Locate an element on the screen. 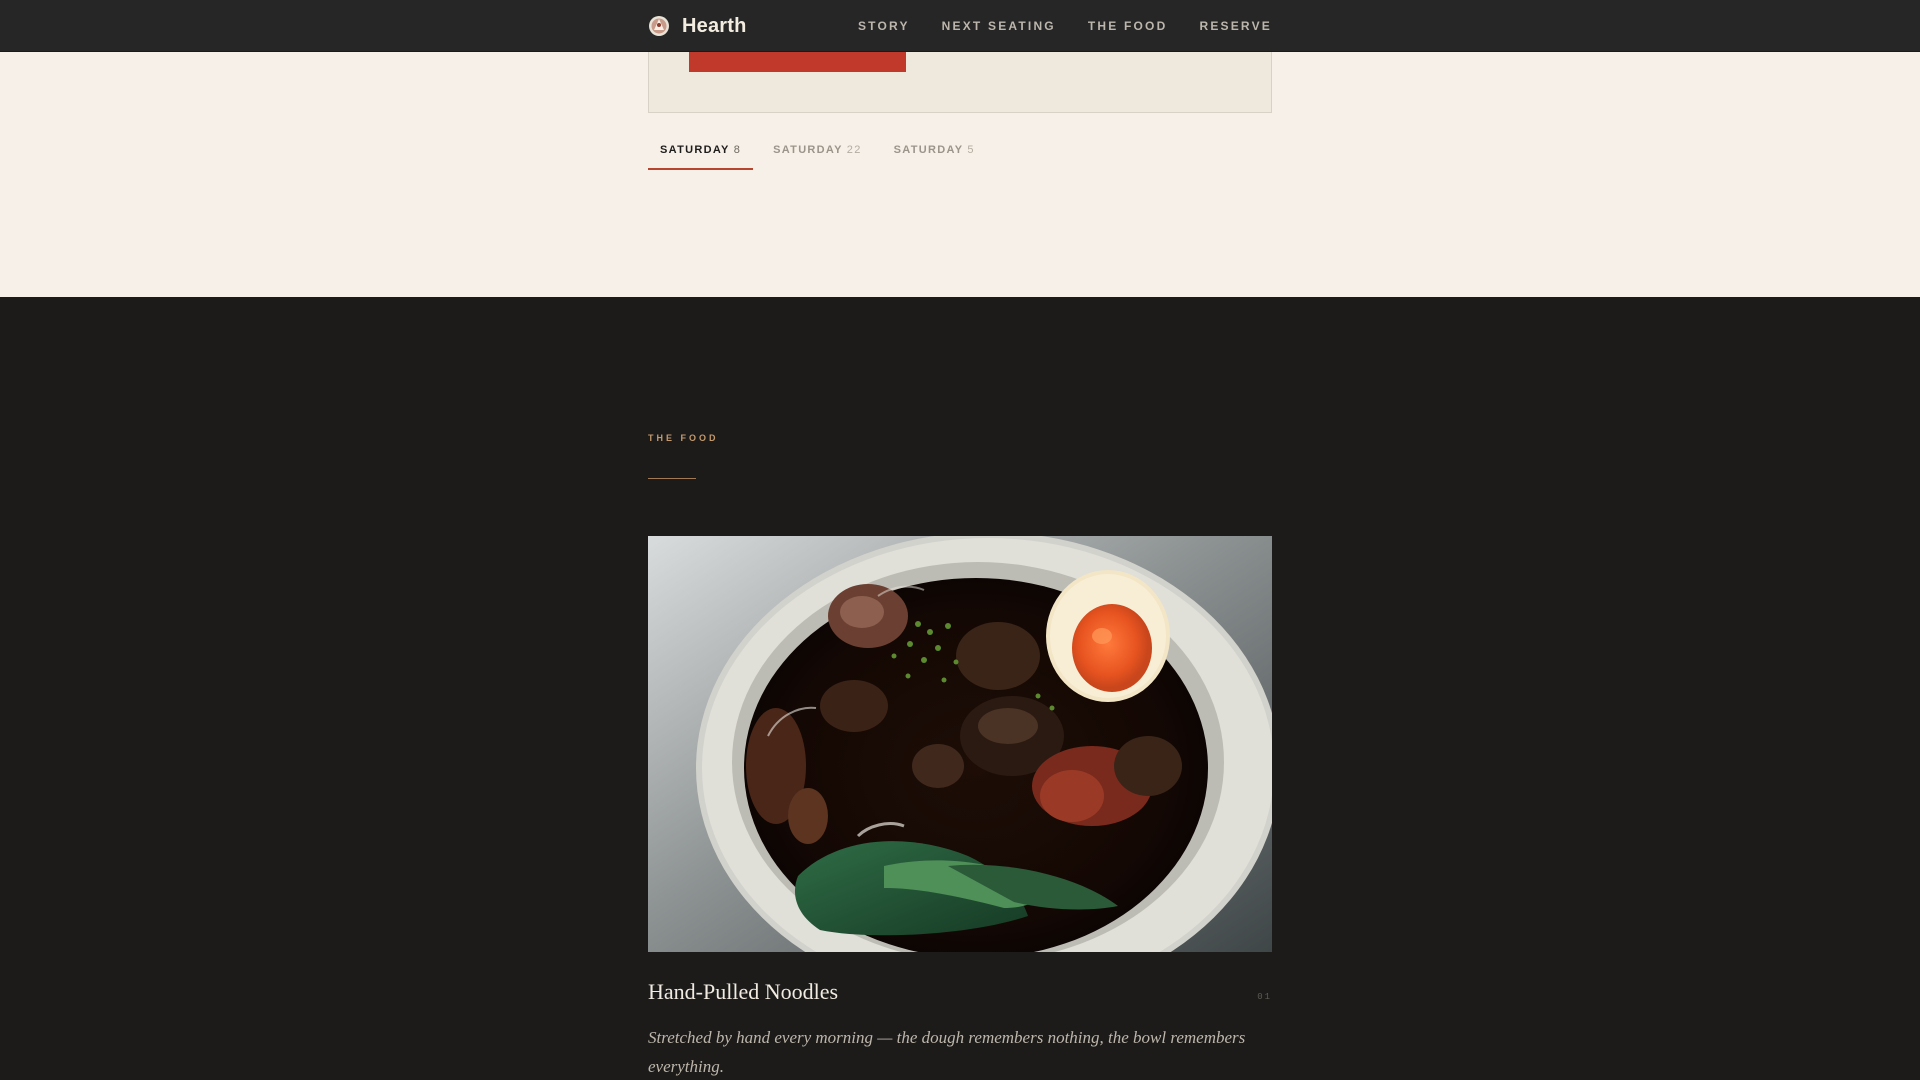  nav-link-next-seating: NEXT SEATING is located at coordinates (999, 26).